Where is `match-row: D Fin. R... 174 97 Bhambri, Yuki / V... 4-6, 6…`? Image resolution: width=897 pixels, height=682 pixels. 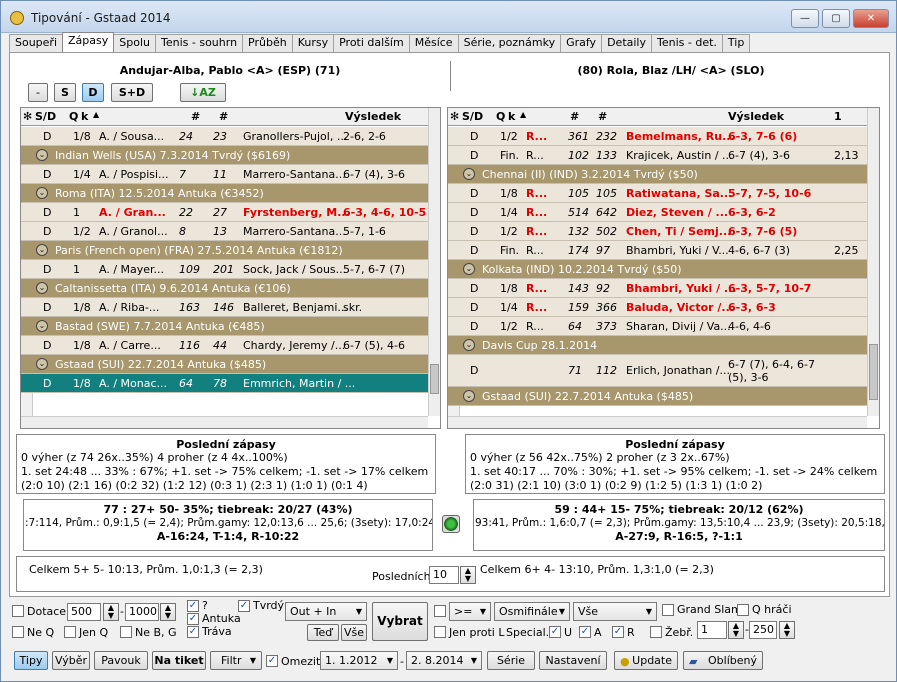
match-row: D Fin. R... 174 97 Bhambri, Yuki / V... 4-6, 6… is located at coordinates (657, 250).